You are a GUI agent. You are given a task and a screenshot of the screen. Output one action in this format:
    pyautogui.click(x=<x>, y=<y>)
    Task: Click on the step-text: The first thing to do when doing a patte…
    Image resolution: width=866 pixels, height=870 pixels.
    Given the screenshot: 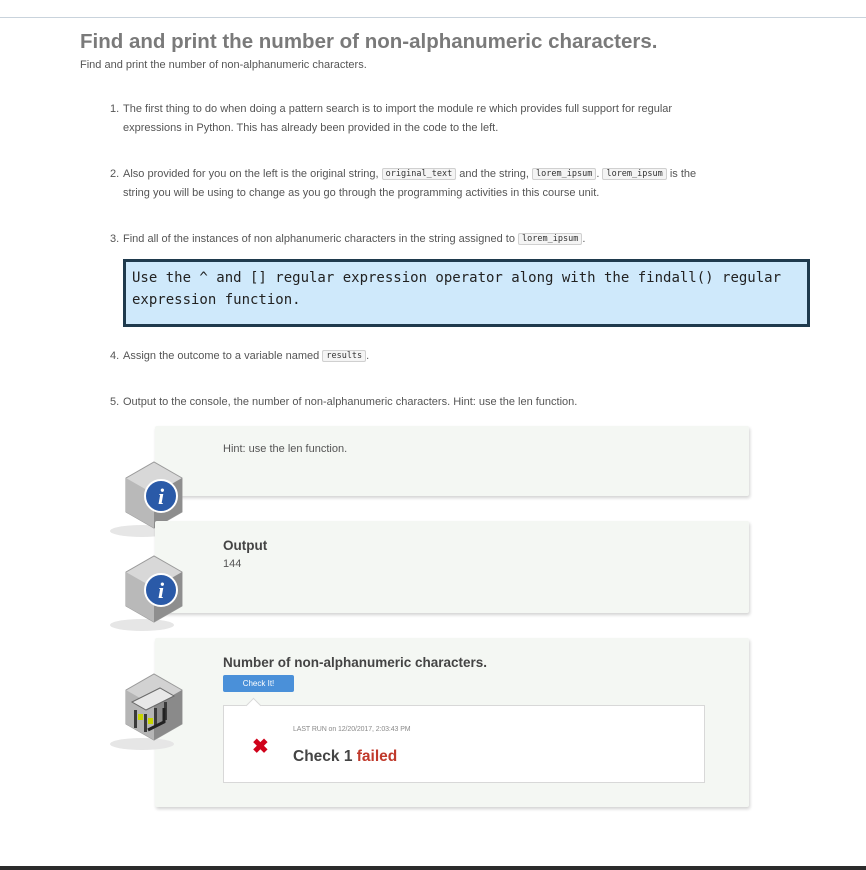 What is the action you would take?
    pyautogui.click(x=440, y=119)
    